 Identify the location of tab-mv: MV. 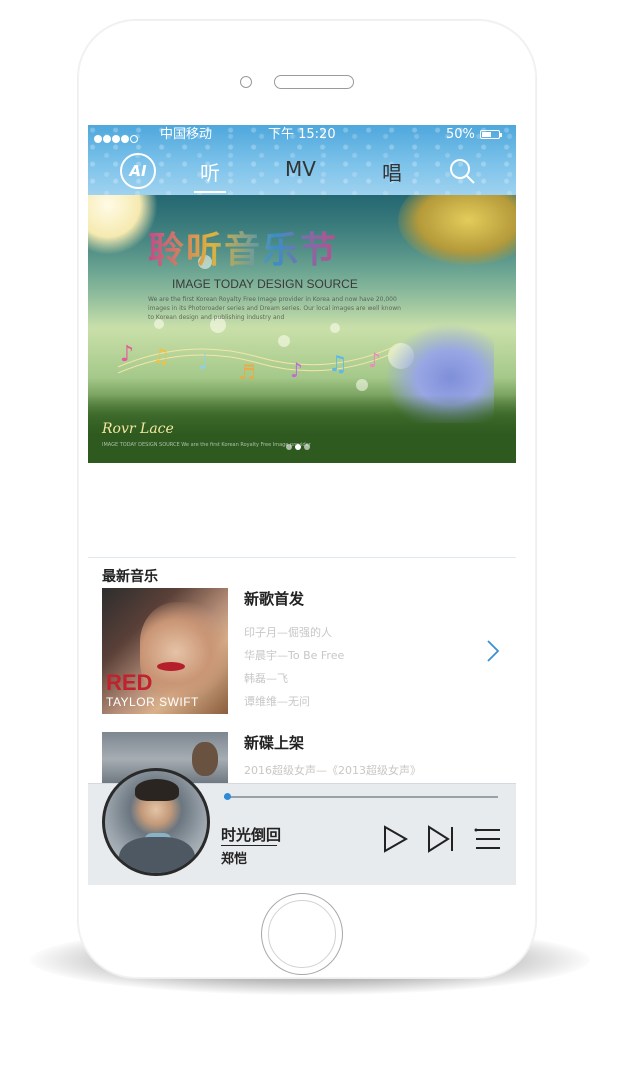
(300, 169).